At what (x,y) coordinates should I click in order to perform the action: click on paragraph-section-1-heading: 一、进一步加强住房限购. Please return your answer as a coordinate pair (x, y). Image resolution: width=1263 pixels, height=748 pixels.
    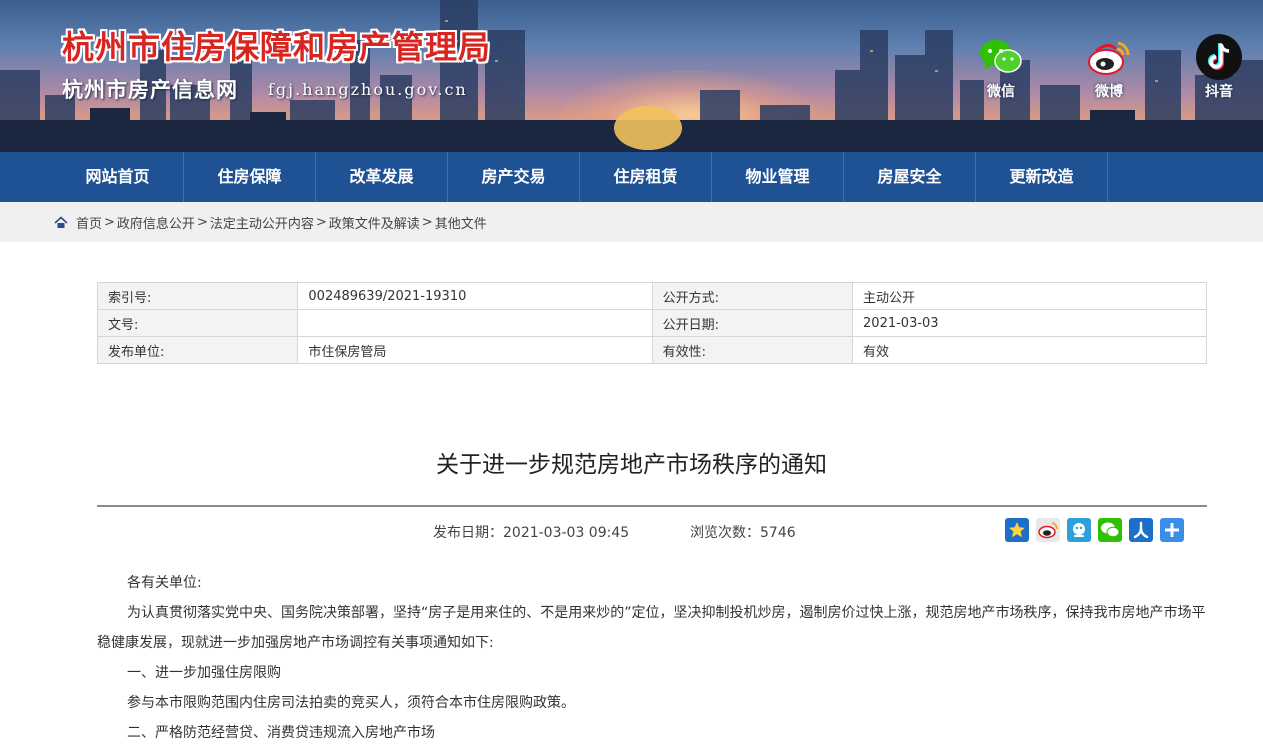
    Looking at the image, I should click on (204, 673).